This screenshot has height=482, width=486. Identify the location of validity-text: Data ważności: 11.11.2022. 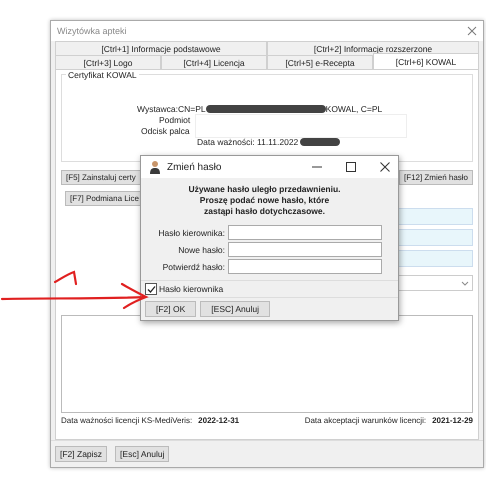
(247, 141).